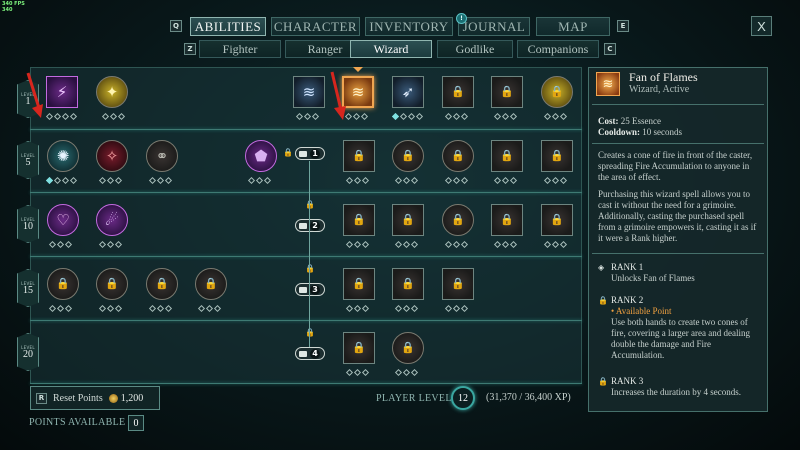  What do you see at coordinates (761, 26) in the screenshot?
I see `close-button: X` at bounding box center [761, 26].